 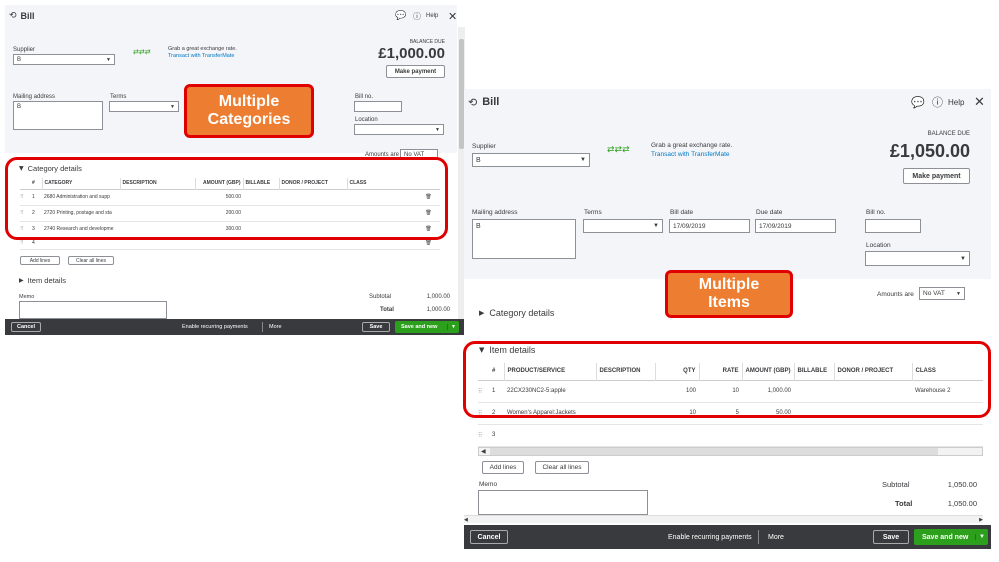 I want to click on supplier-value: B, so click(x=19, y=59).